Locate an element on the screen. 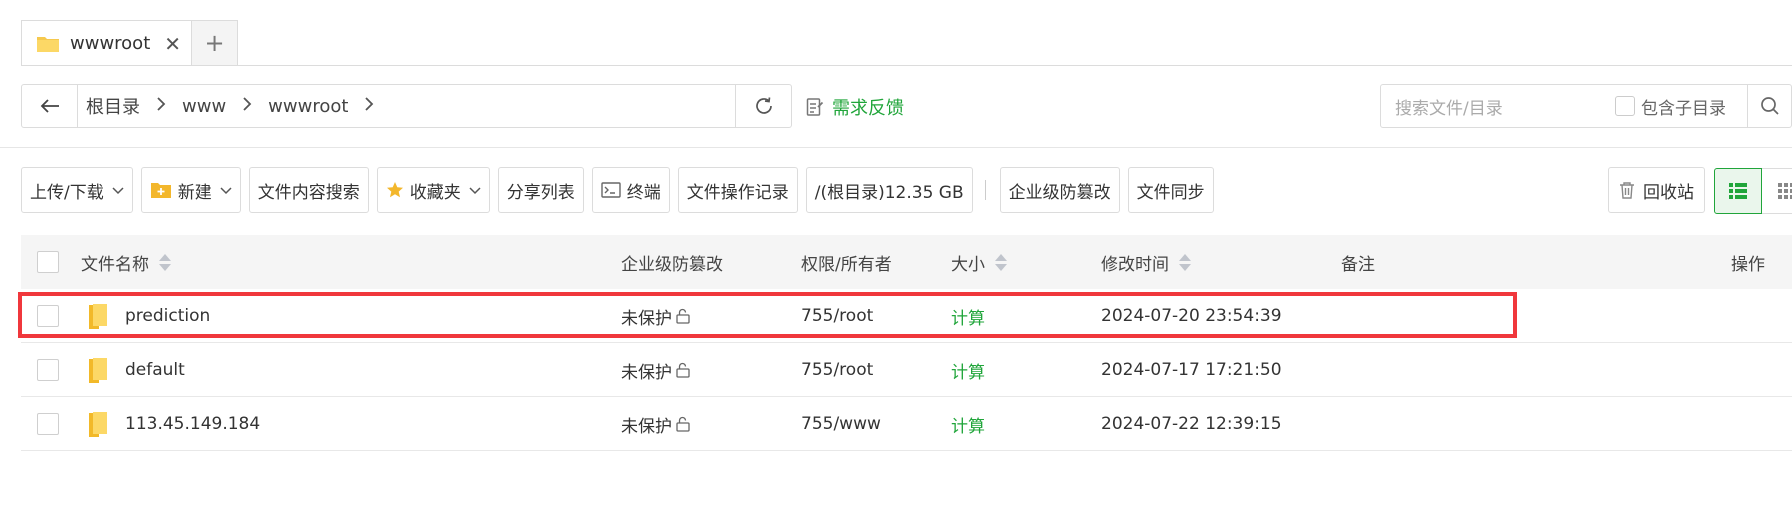  modified-time: 2024-07-22 12:39:15 is located at coordinates (1191, 424).